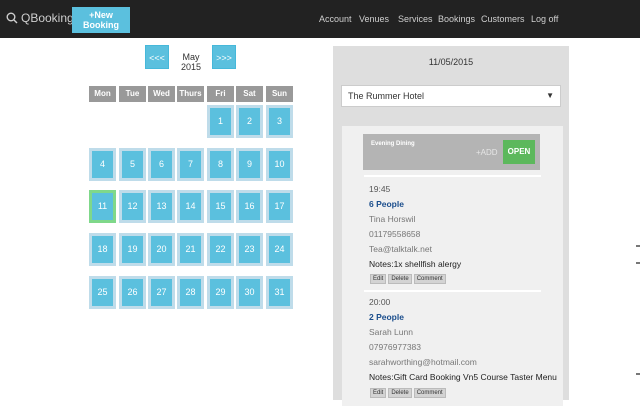 The height and width of the screenshot is (406, 640). What do you see at coordinates (451, 96) in the screenshot?
I see `venue-select: The Rummer Hotel ▼` at bounding box center [451, 96].